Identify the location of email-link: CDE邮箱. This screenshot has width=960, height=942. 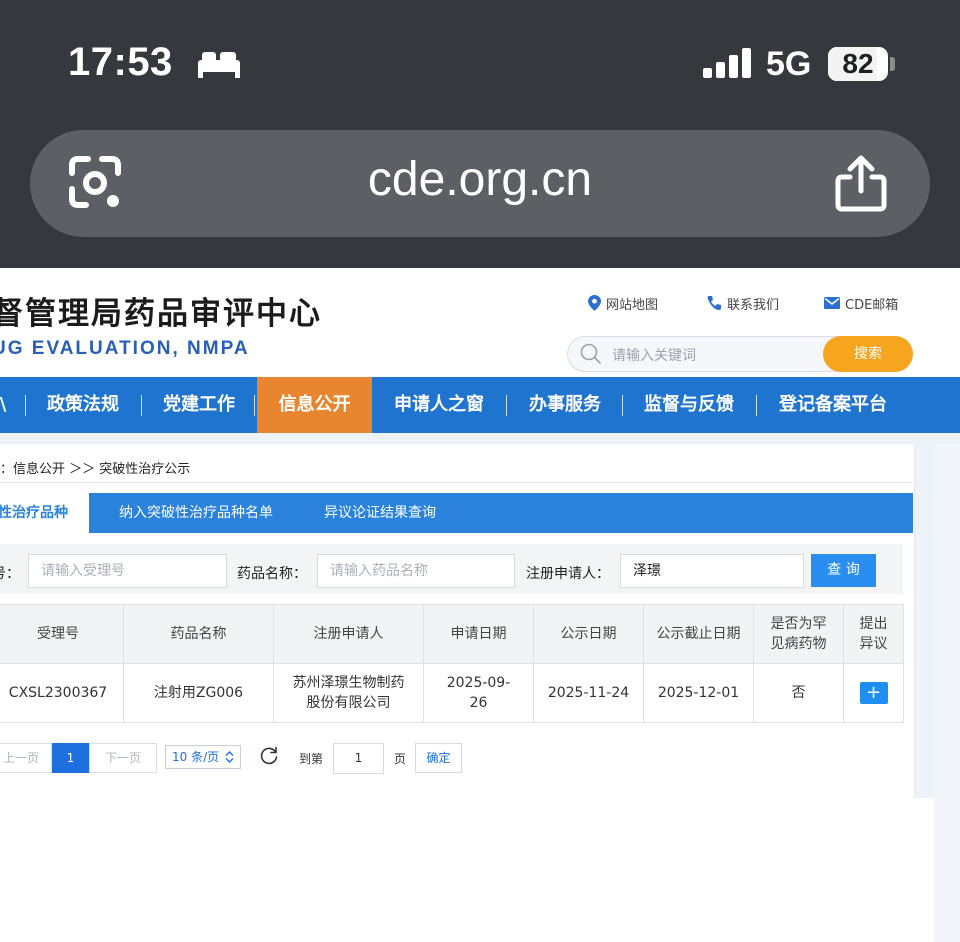
(861, 303).